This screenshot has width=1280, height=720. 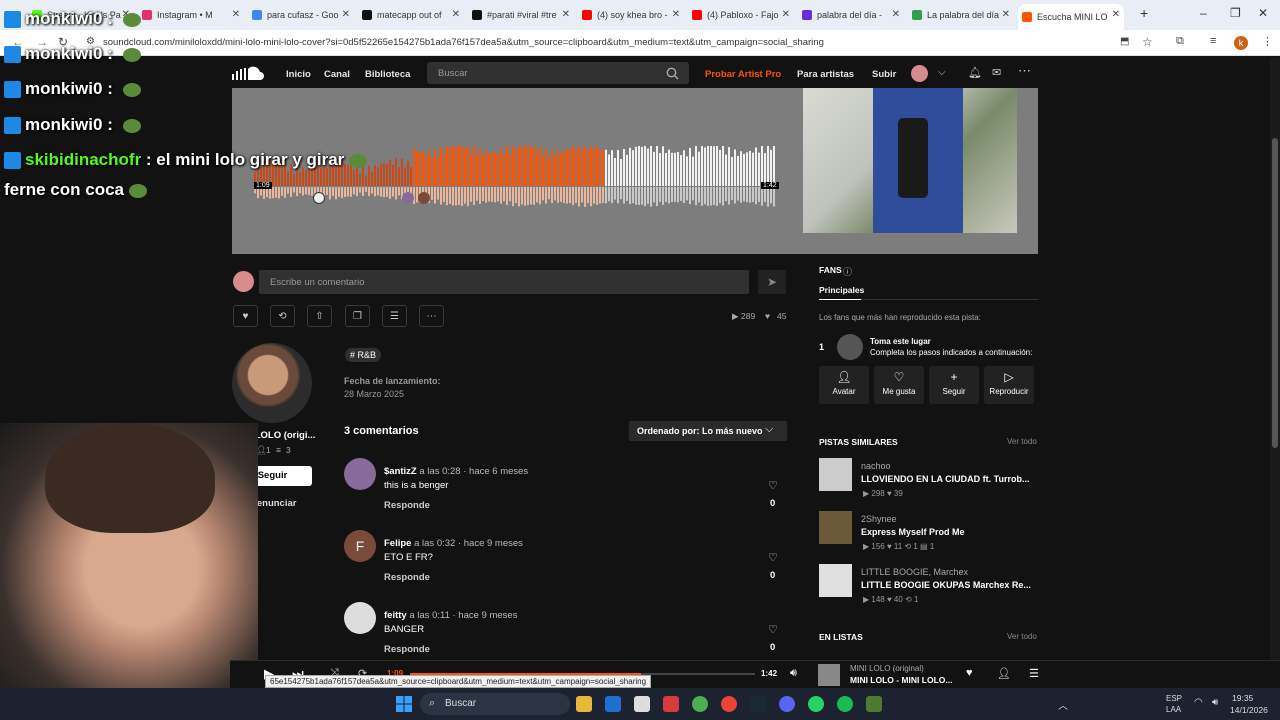 What do you see at coordinates (404, 704) in the screenshot?
I see `windows-start-icon` at bounding box center [404, 704].